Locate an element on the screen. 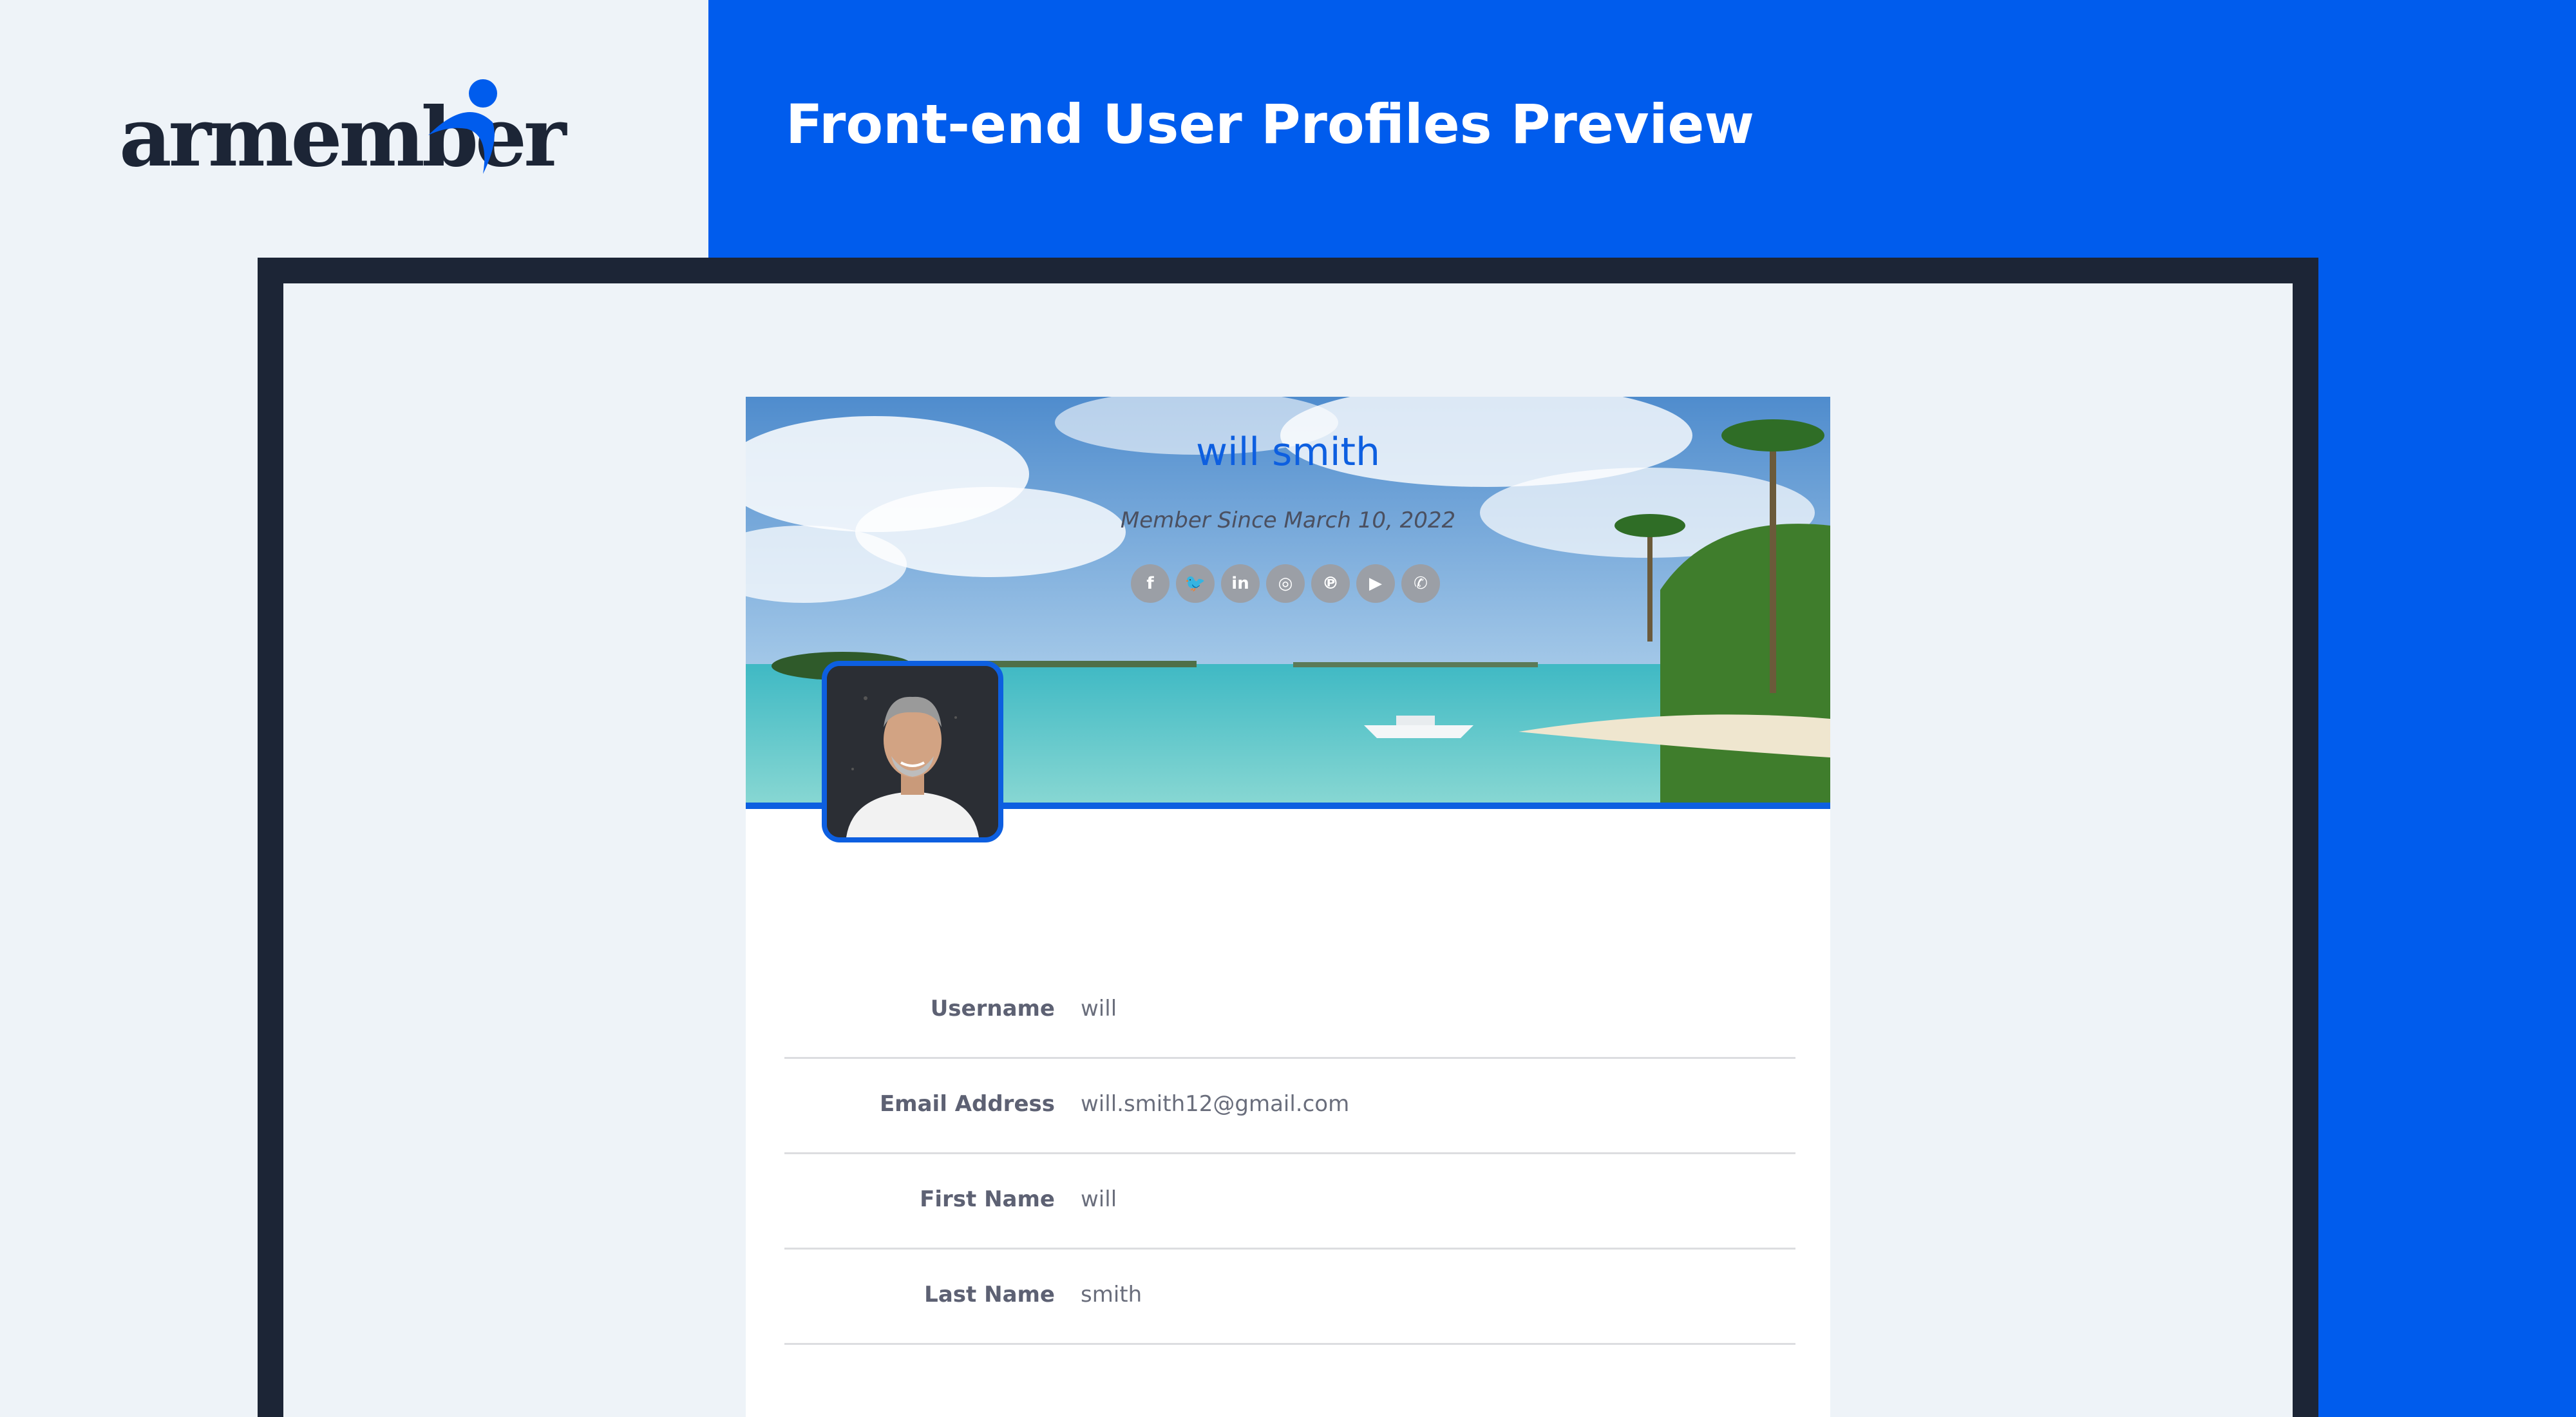 The image size is (2576, 1417). youtube-icon: ▶ is located at coordinates (1376, 583).